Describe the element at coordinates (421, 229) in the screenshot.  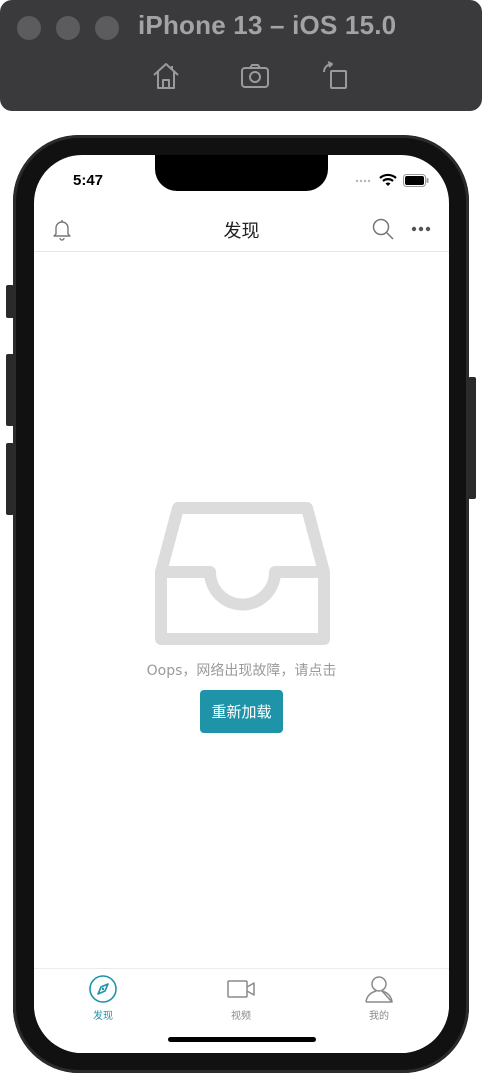
I see `more-icon` at that location.